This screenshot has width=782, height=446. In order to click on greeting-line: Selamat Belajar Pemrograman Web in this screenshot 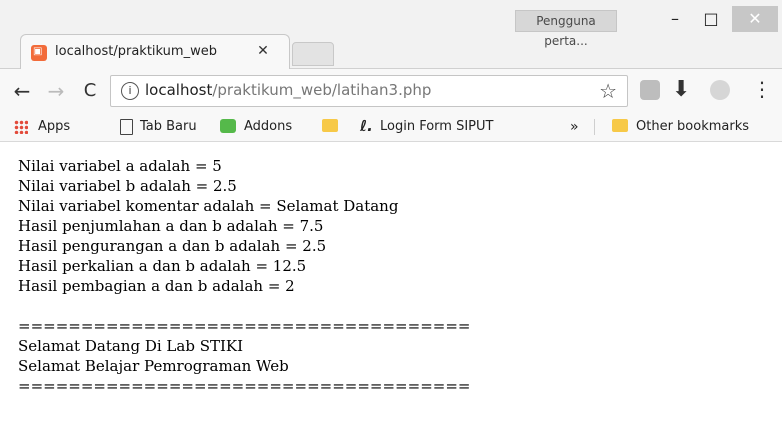, I will do `click(153, 366)`.